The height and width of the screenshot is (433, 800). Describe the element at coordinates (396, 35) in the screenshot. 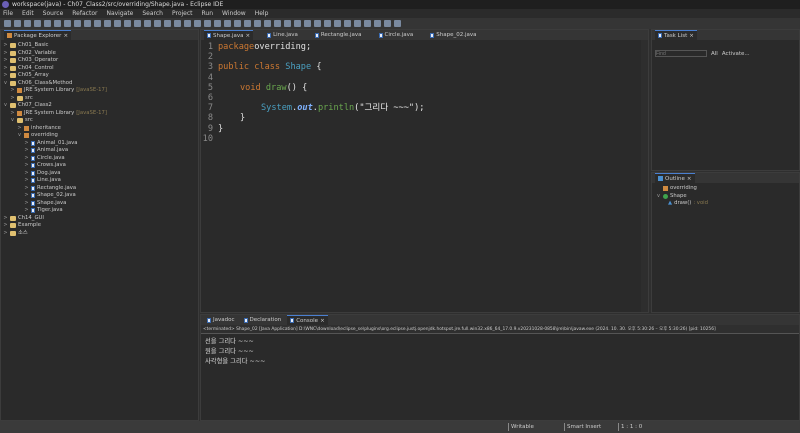

I see `editor-tab: Circle.java` at that location.